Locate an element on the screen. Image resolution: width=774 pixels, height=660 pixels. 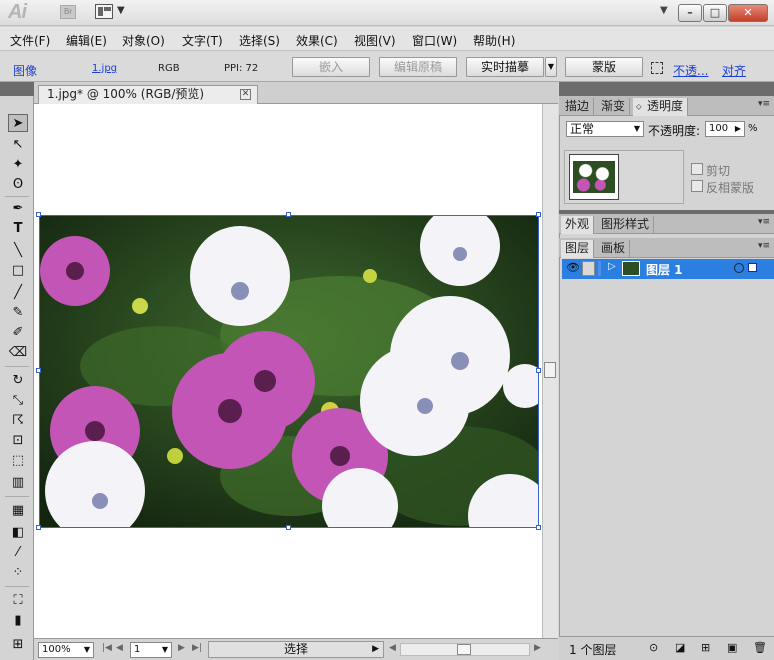
tab-artboards: 画板 is located at coordinates (614, 249).